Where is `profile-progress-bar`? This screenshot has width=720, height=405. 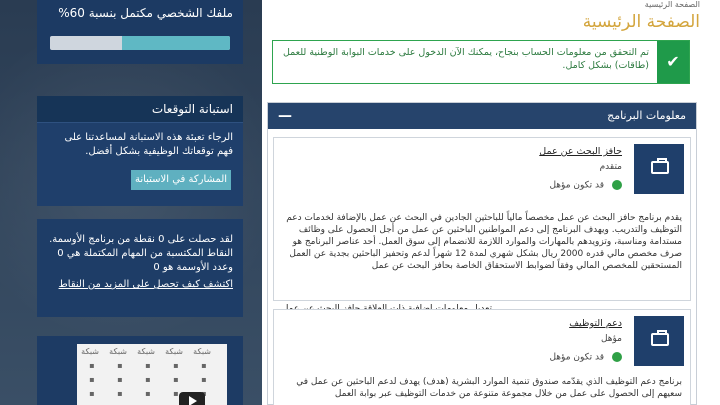 profile-progress-bar is located at coordinates (140, 43).